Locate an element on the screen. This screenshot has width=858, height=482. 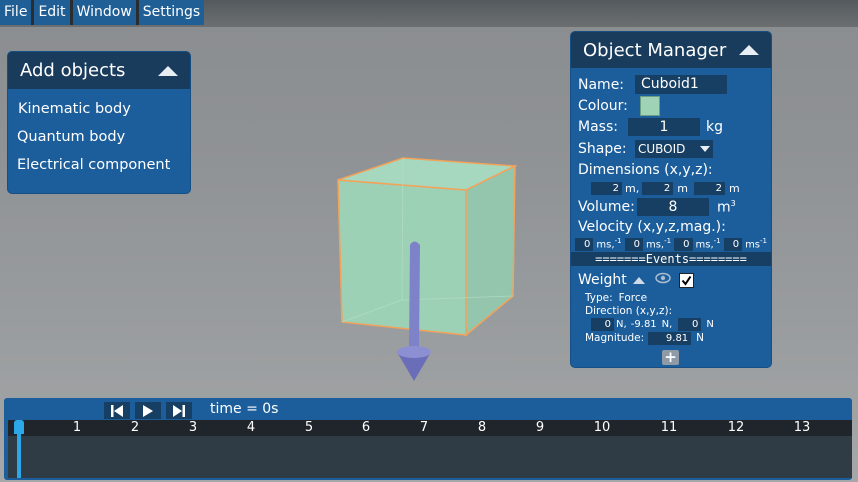
dir-z-unit: N is located at coordinates (710, 324).